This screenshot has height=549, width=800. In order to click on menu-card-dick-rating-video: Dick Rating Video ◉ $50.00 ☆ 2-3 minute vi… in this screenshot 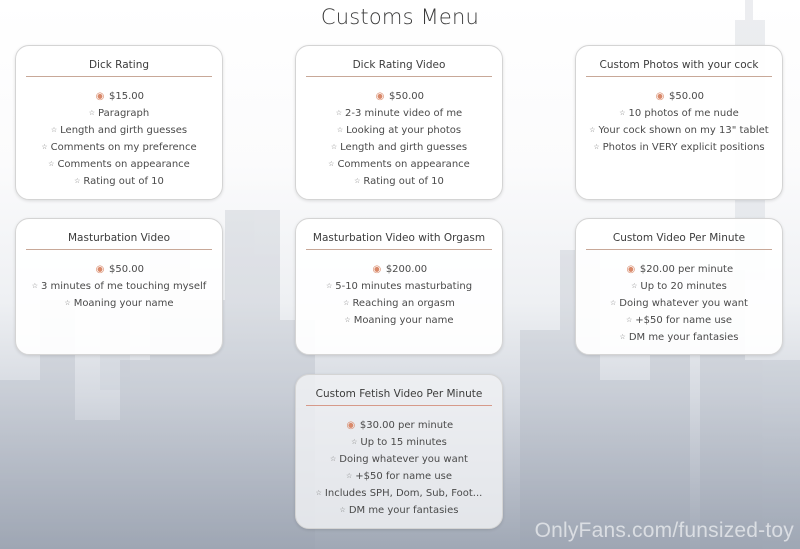, I will do `click(399, 122)`.